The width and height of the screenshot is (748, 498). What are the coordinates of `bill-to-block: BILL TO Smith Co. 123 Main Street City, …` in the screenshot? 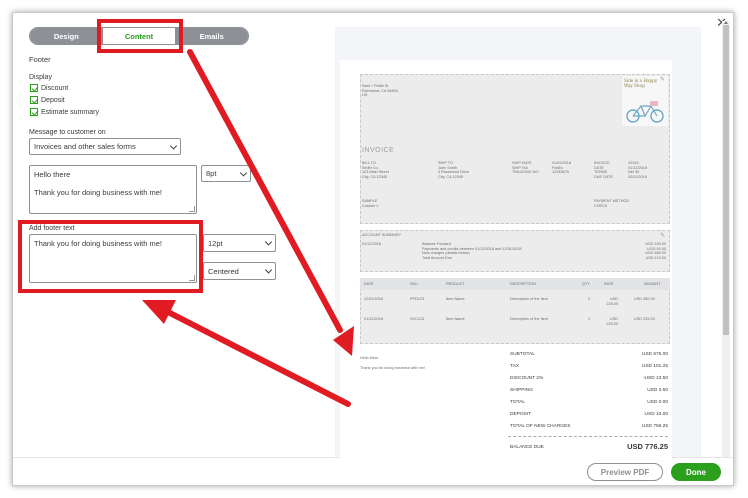 It's located at (375, 170).